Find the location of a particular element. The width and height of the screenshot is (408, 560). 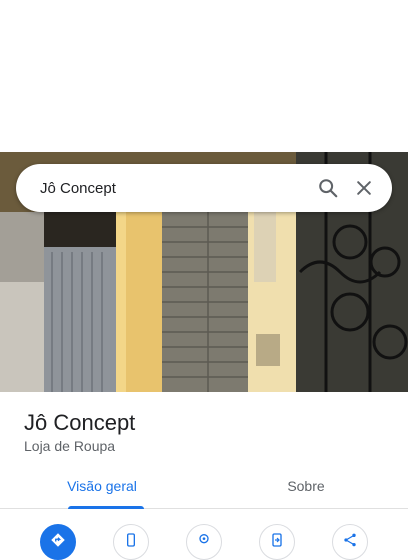

directions-button is located at coordinates (58, 542).